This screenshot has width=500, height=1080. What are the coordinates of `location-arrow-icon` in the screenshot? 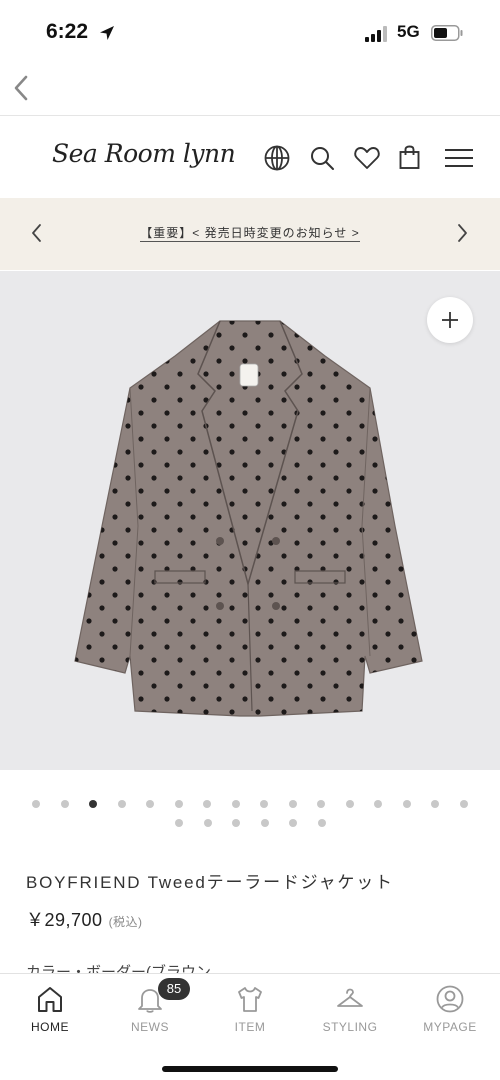 It's located at (107, 33).